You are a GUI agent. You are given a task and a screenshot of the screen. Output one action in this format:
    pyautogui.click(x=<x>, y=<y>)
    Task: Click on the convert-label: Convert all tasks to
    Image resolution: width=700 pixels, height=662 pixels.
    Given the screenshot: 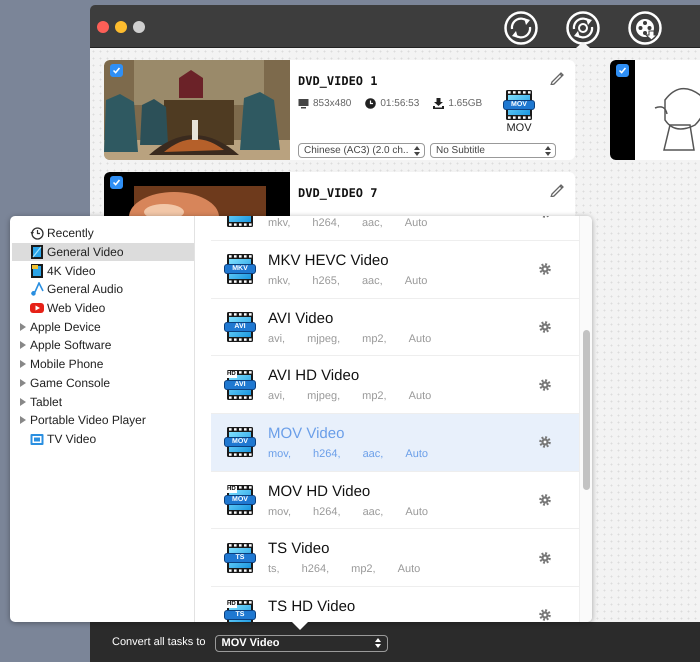 What is the action you would take?
    pyautogui.click(x=159, y=642)
    